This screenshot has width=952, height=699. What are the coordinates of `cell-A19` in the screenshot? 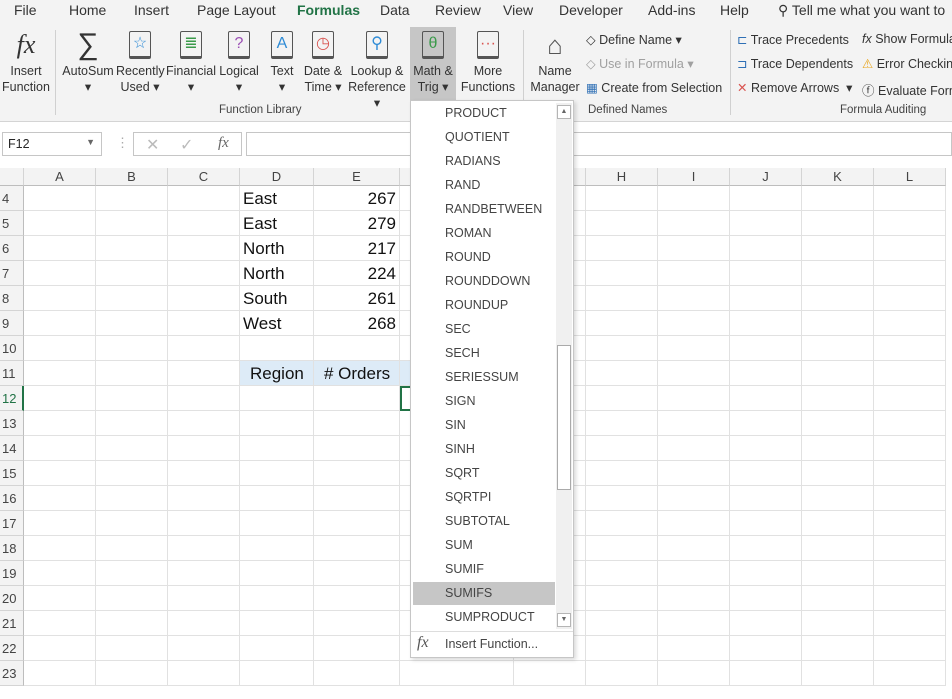 It's located at (60, 573).